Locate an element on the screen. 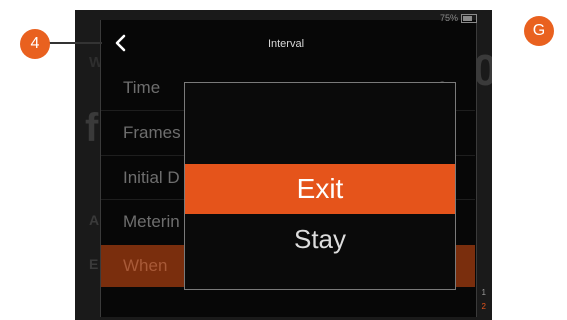  menu-row-label: When is located at coordinates (145, 265).